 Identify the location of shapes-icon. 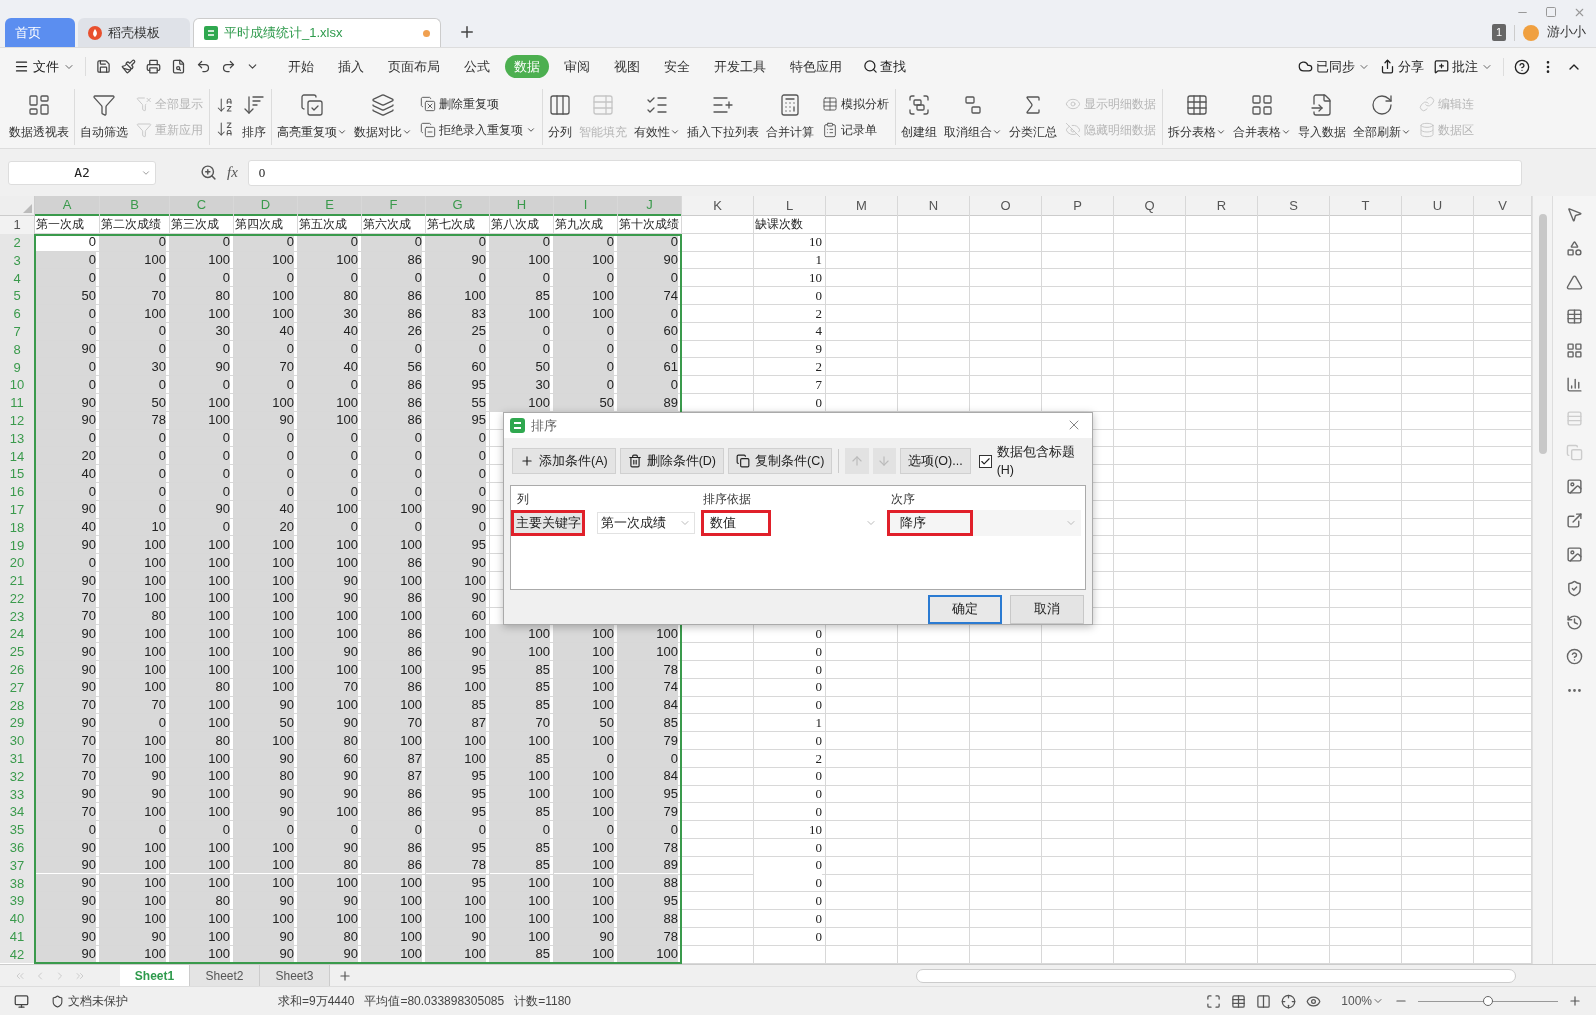
(1574, 248).